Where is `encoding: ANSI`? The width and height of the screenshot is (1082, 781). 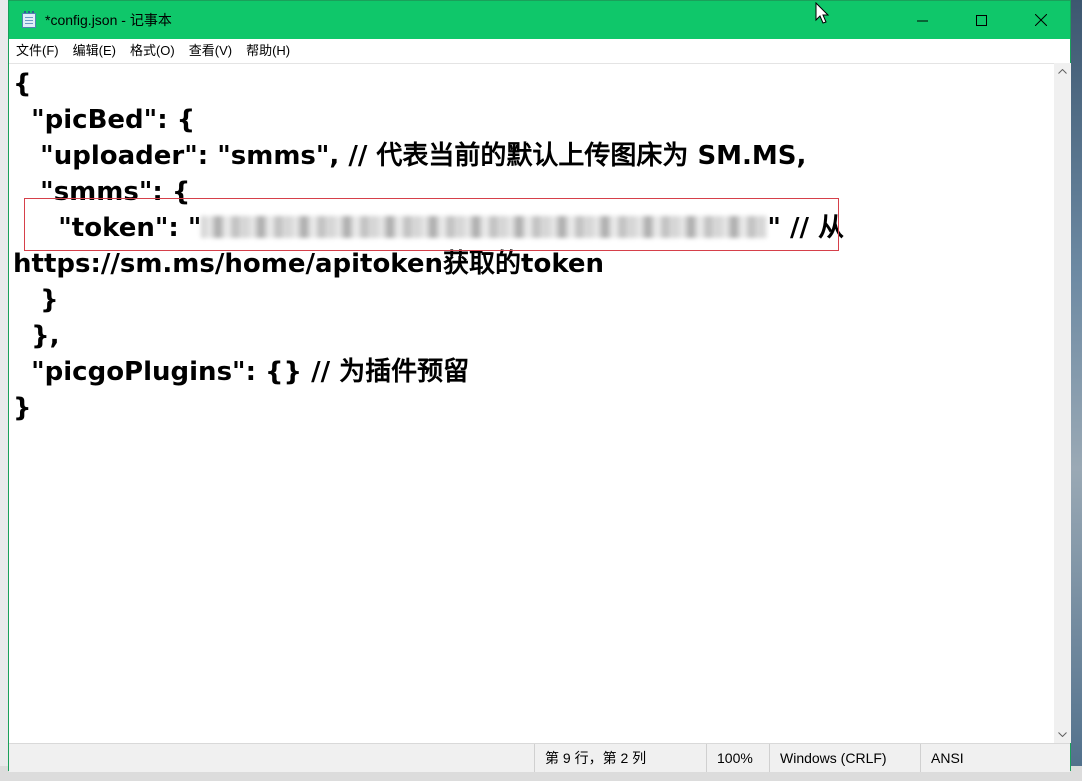
encoding: ANSI is located at coordinates (942, 758).